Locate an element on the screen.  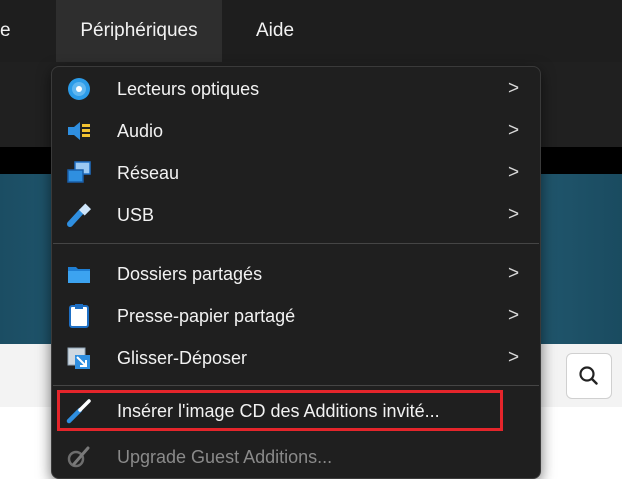
audio-icon is located at coordinates (79, 131).